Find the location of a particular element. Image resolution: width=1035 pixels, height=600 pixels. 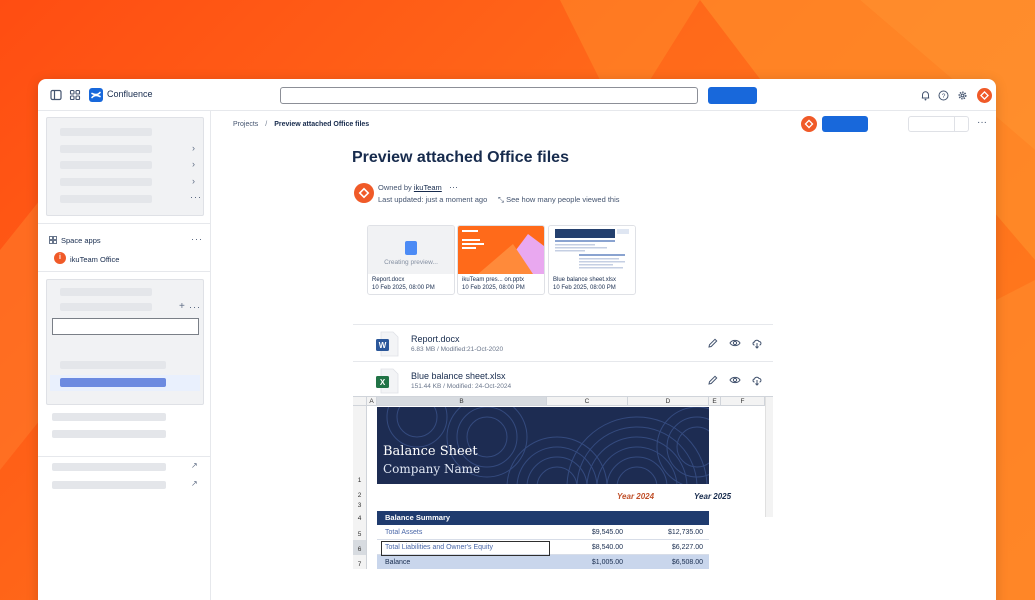

document-icon is located at coordinates (411, 248).